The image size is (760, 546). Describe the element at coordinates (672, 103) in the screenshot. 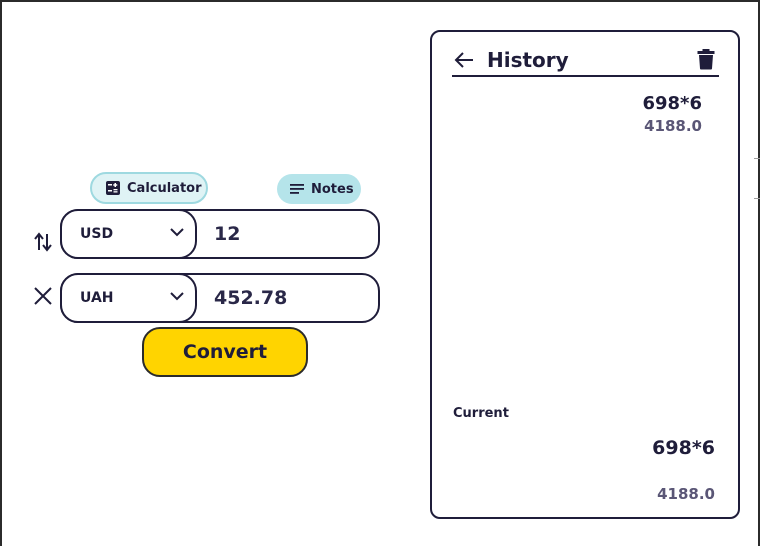

I see `history-item-expression: 698*6` at that location.